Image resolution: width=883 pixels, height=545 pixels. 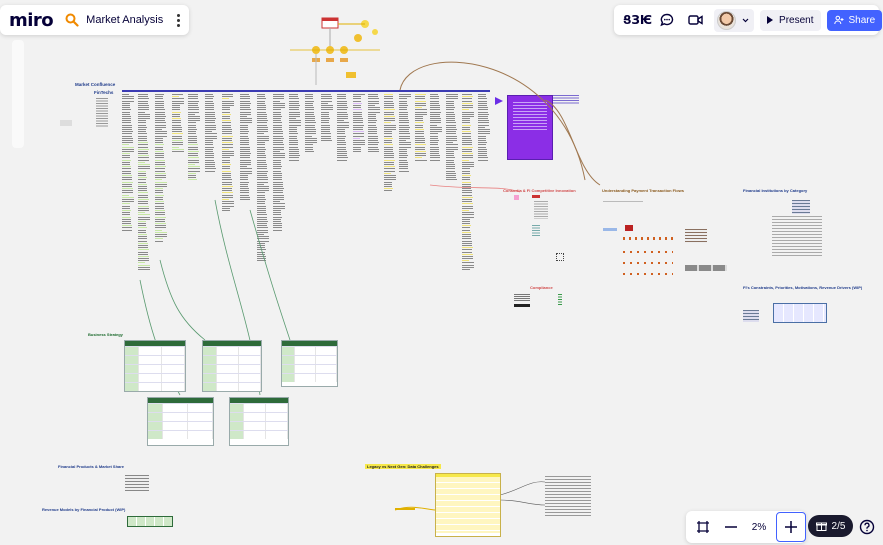 What do you see at coordinates (137, 483) in the screenshot?
I see `products-share-table` at bounding box center [137, 483].